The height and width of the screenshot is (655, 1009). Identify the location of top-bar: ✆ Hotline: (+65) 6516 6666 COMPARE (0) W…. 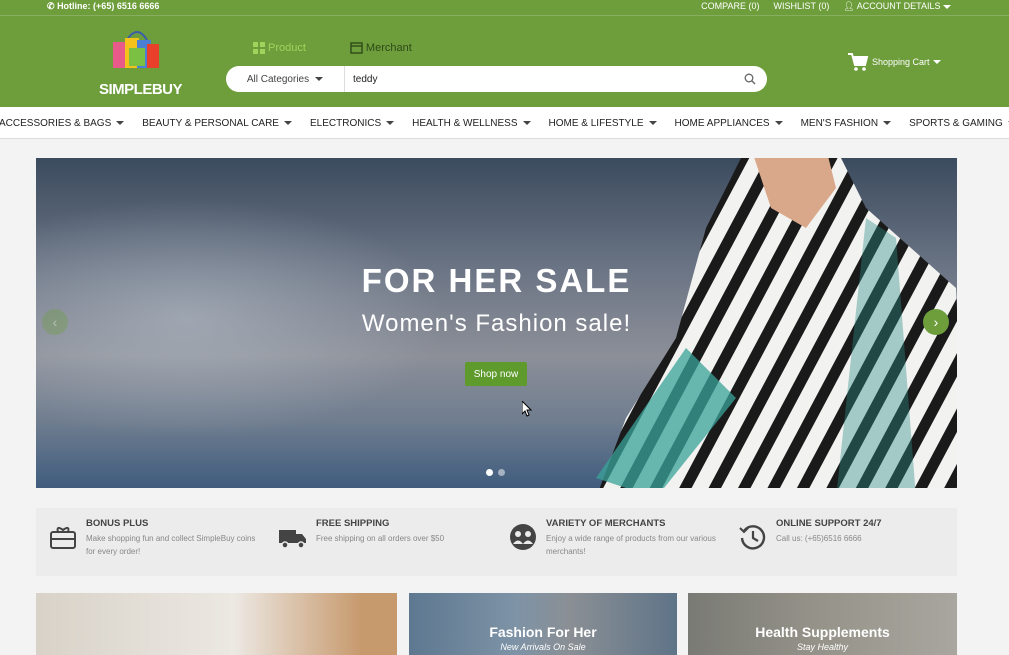
(504, 8).